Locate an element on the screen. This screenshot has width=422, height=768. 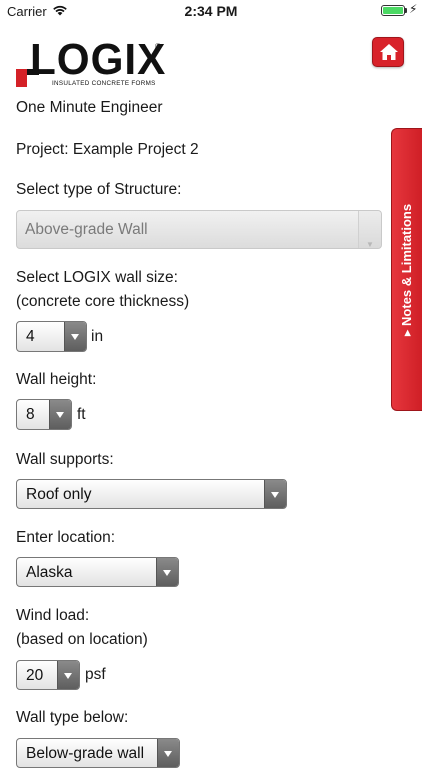
wall-height-value: 8 is located at coordinates (30, 414).